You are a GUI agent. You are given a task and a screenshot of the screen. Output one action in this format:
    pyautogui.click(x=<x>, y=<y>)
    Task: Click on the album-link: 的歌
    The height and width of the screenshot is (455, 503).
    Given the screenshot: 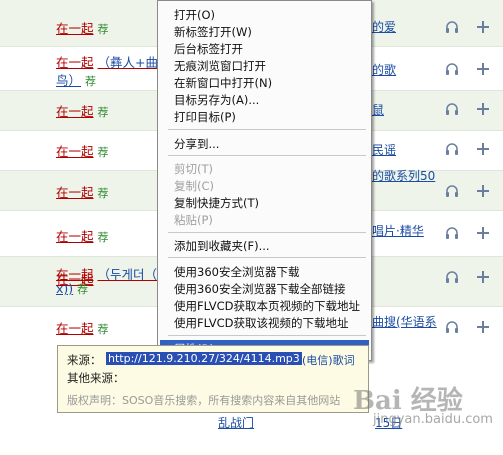 What is the action you would take?
    pyautogui.click(x=384, y=69)
    